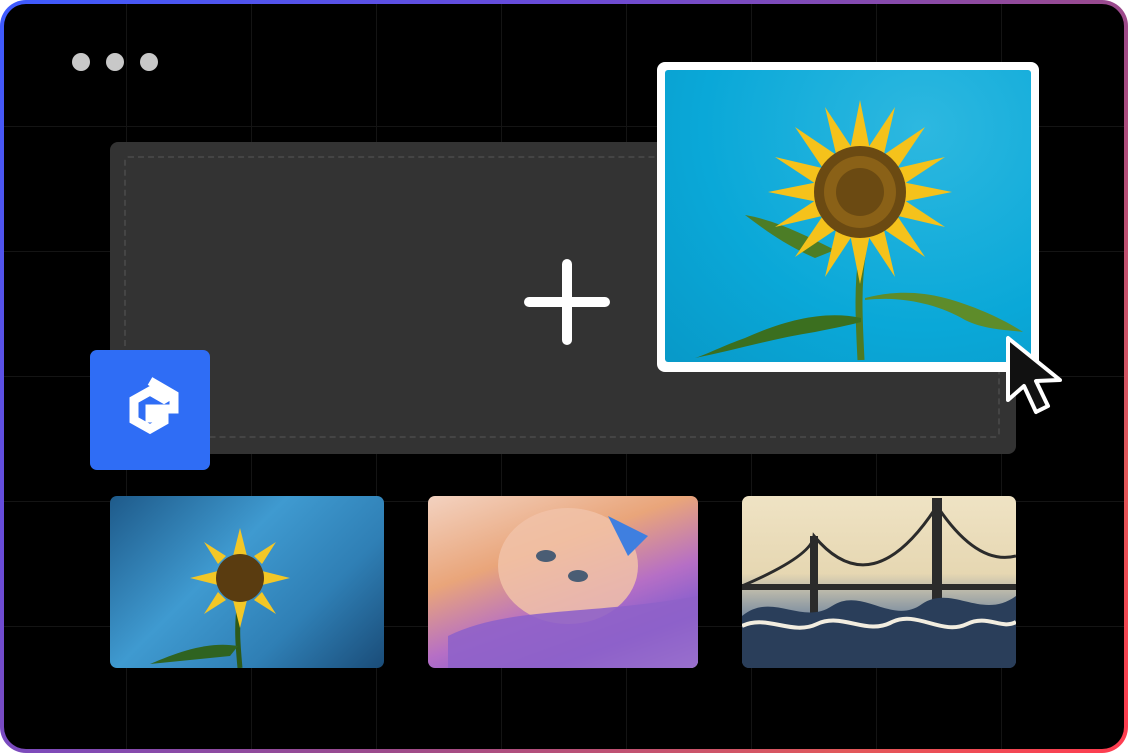 The width and height of the screenshot is (1128, 753). What do you see at coordinates (81, 62) in the screenshot?
I see `window-close-button` at bounding box center [81, 62].